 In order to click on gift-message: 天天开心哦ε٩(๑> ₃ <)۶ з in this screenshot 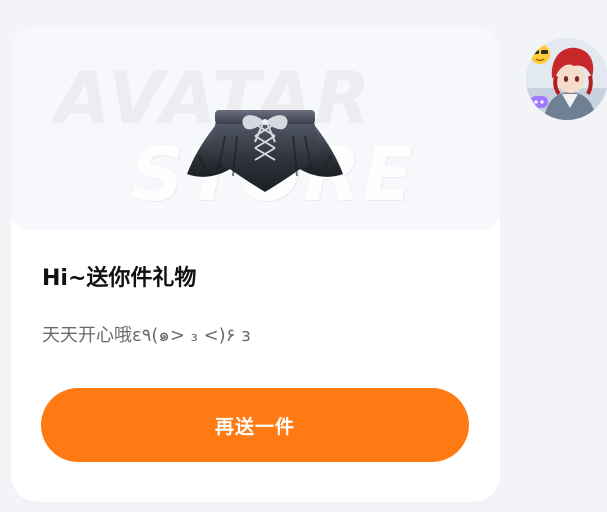, I will do `click(146, 335)`.